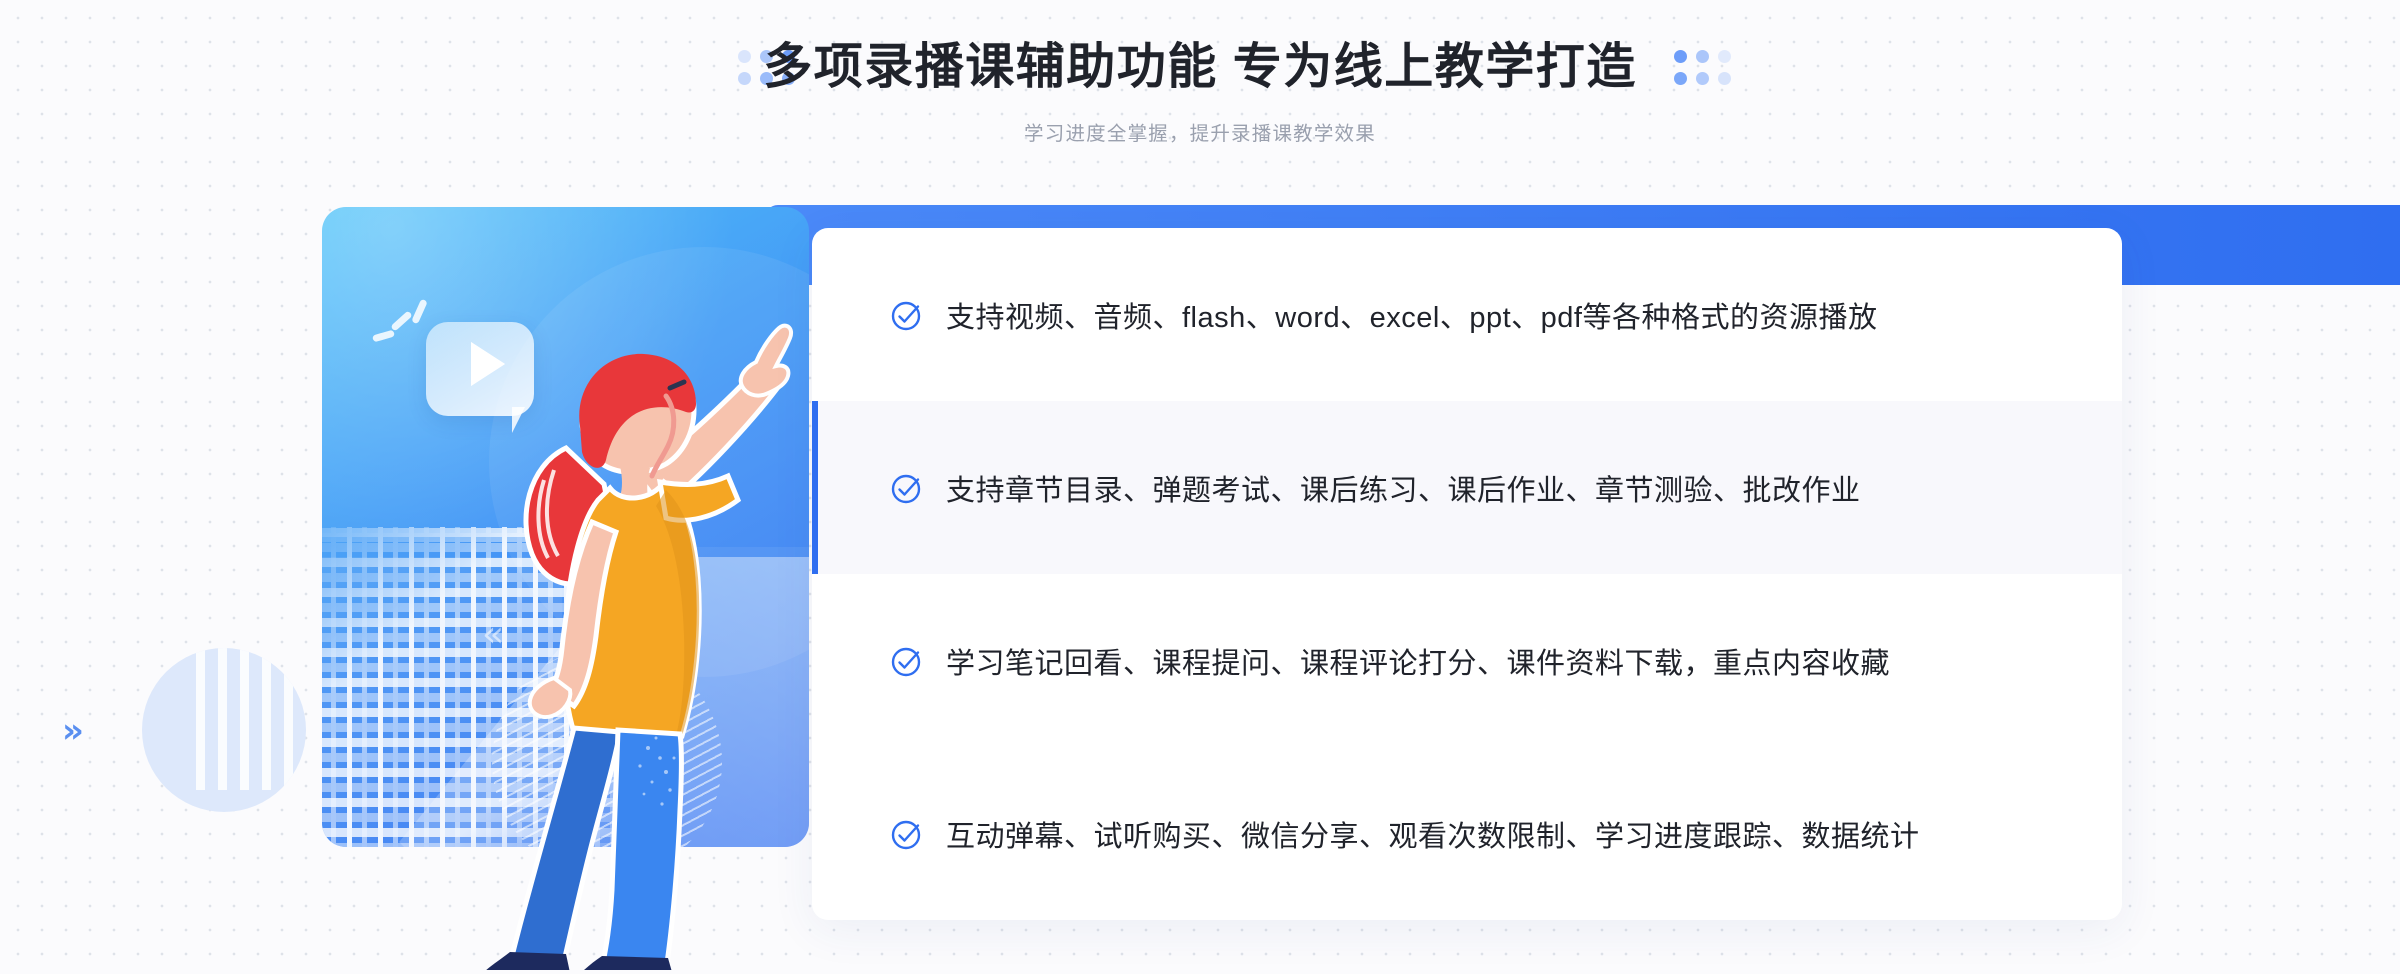  What do you see at coordinates (73, 731) in the screenshot?
I see `chevron-double-right-icon: »` at bounding box center [73, 731].